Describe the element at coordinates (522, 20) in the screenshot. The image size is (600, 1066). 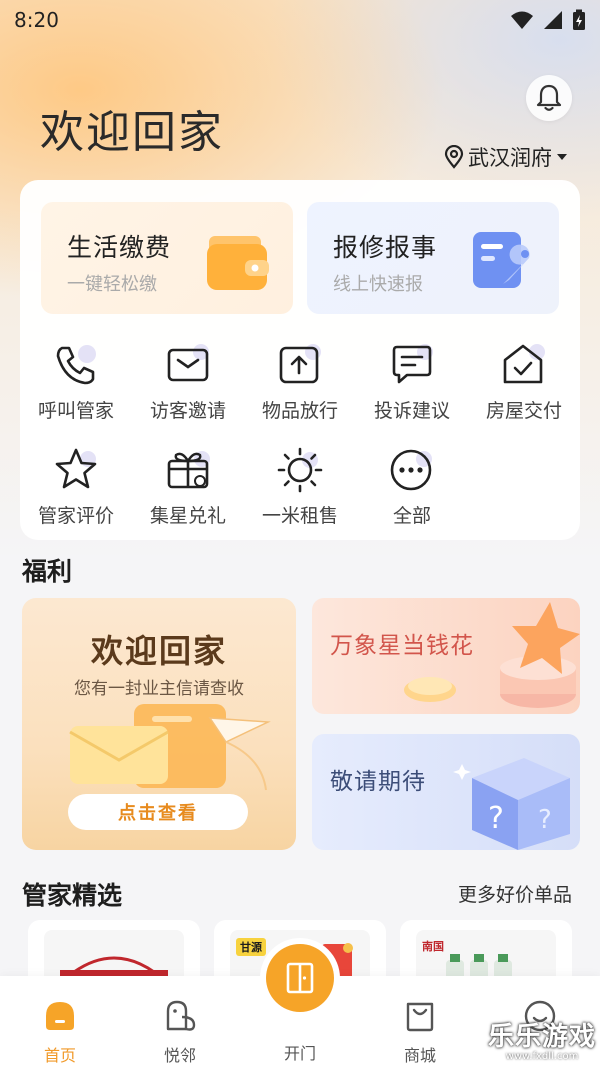
I see `wifi-icon` at that location.